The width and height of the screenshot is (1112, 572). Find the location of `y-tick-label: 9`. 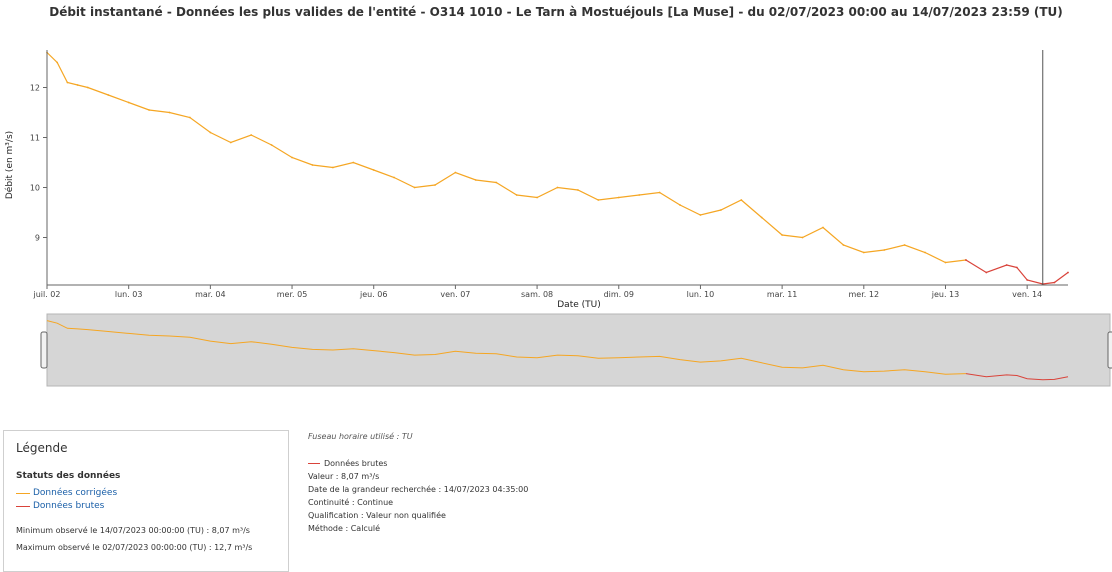

y-tick-label: 9 is located at coordinates (37, 238).